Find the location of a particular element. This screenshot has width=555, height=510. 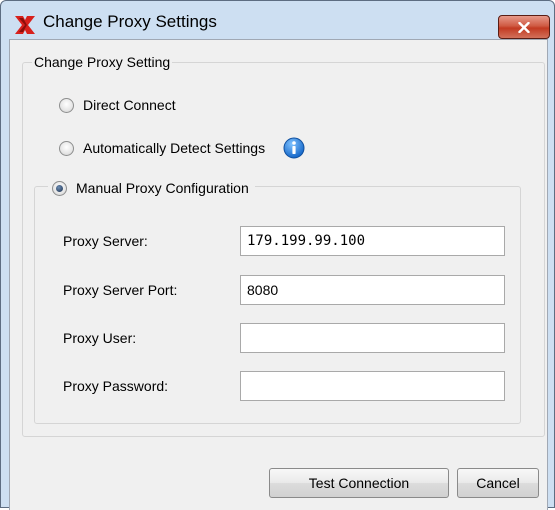

radio-direct-connect: Direct Connect is located at coordinates (117, 105).